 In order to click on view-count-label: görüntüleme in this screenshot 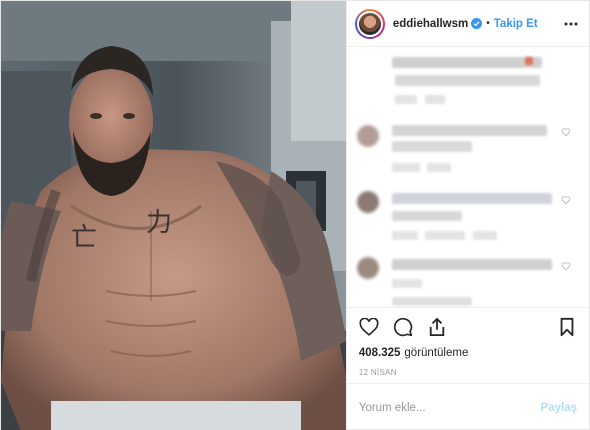, I will do `click(436, 353)`.